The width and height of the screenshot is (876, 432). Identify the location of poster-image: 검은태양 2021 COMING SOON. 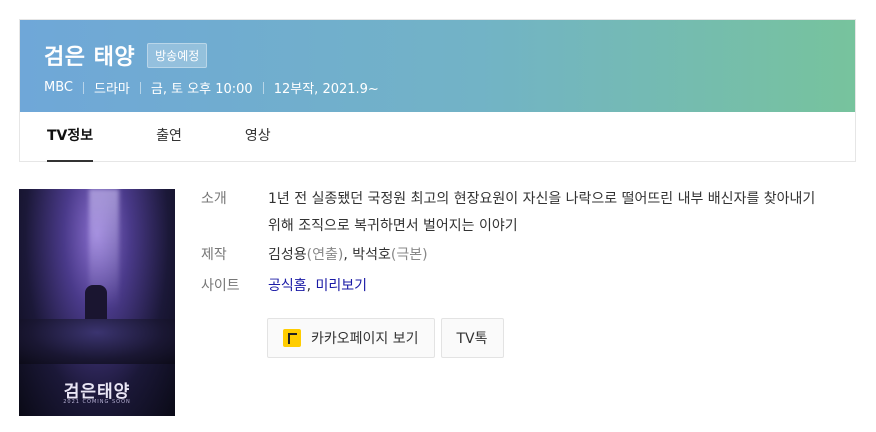
(97, 302).